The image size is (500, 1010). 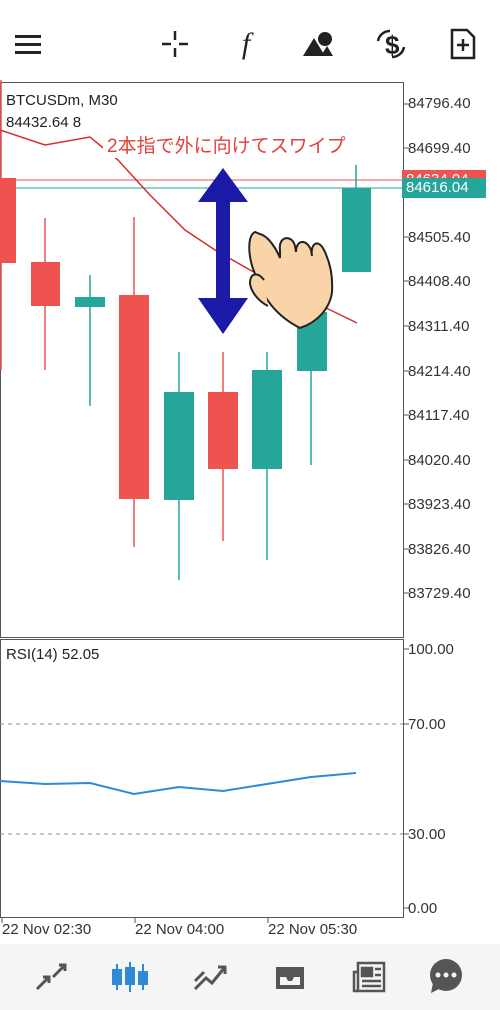 I want to click on price-axis-label: 84505.40, so click(x=439, y=237).